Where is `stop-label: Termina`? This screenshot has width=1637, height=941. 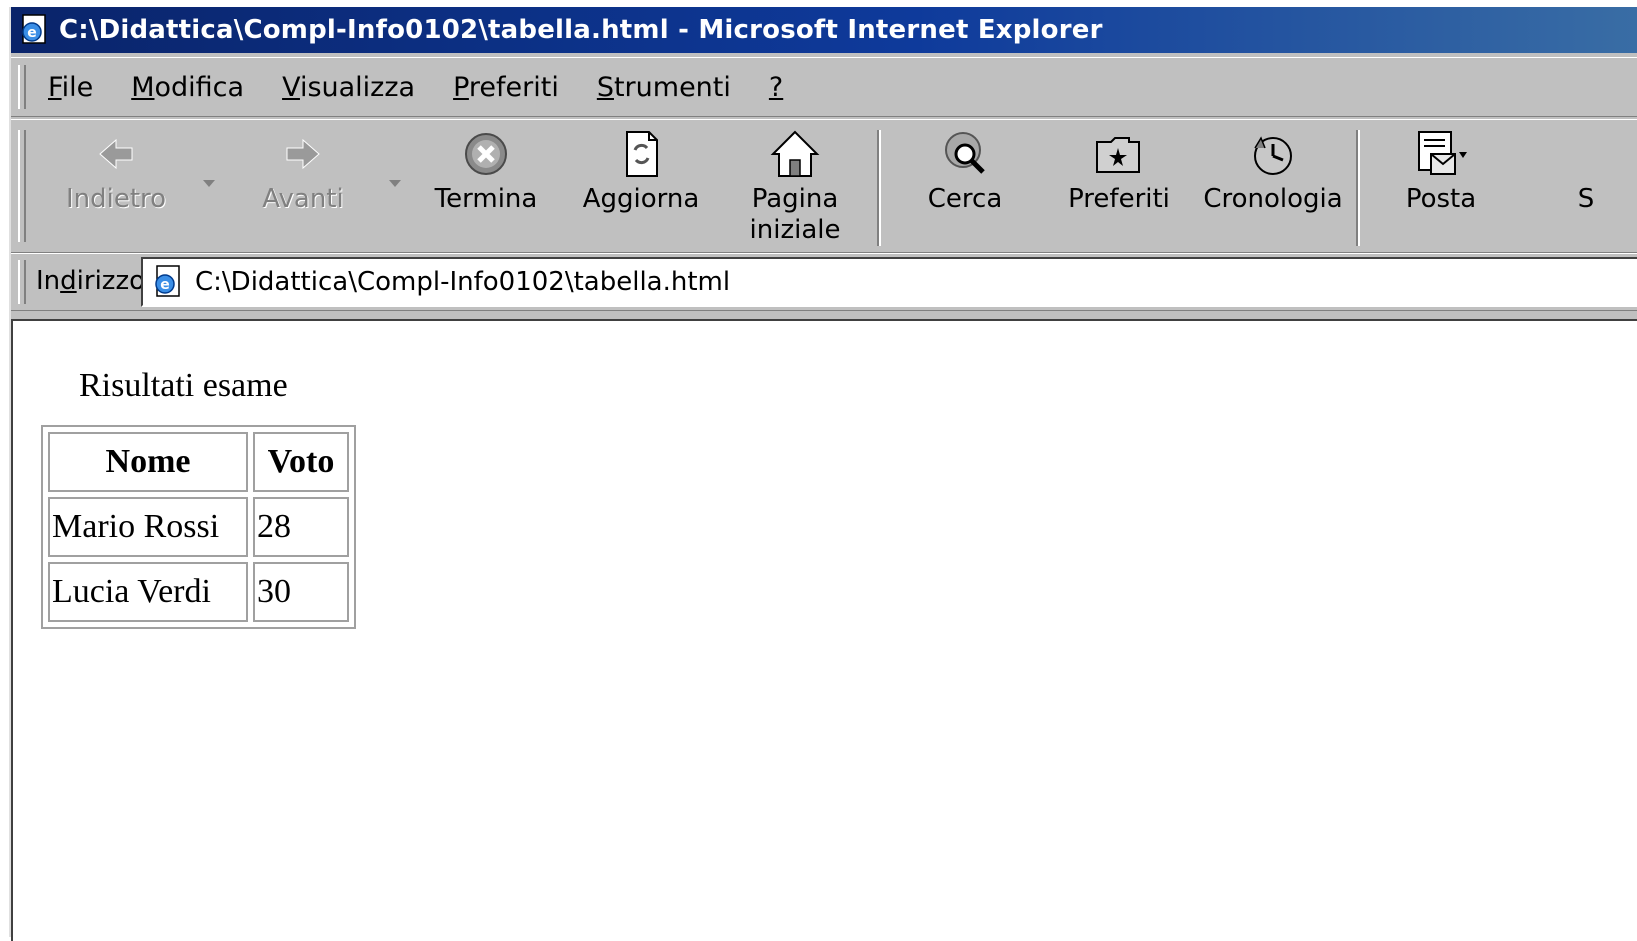
stop-label: Termina is located at coordinates (486, 199).